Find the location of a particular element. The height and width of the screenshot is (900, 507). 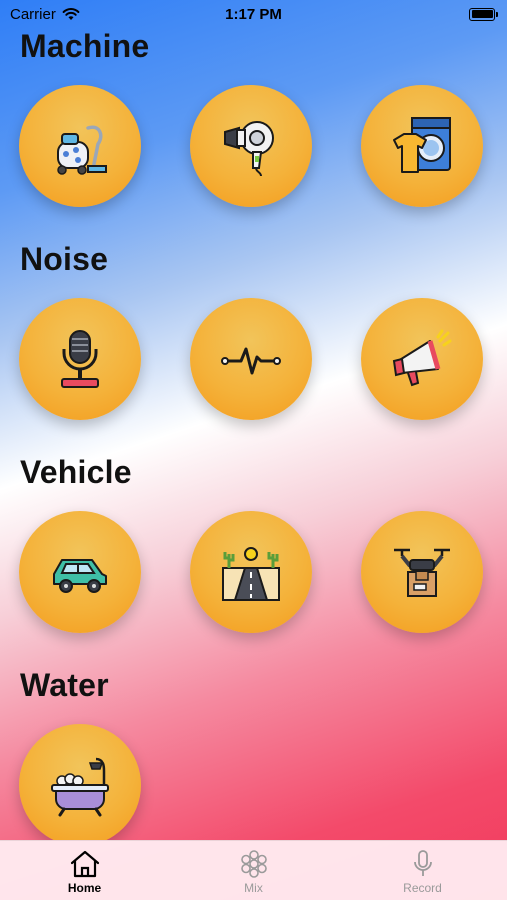

car-button is located at coordinates (80, 572).